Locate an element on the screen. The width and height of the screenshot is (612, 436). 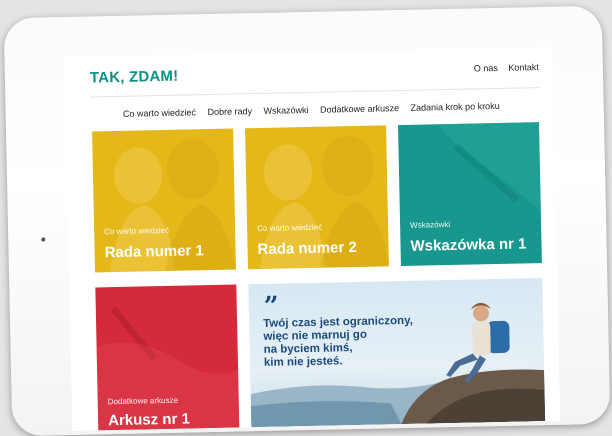
tile-title: Wskazówka nr 1 is located at coordinates (468, 245).